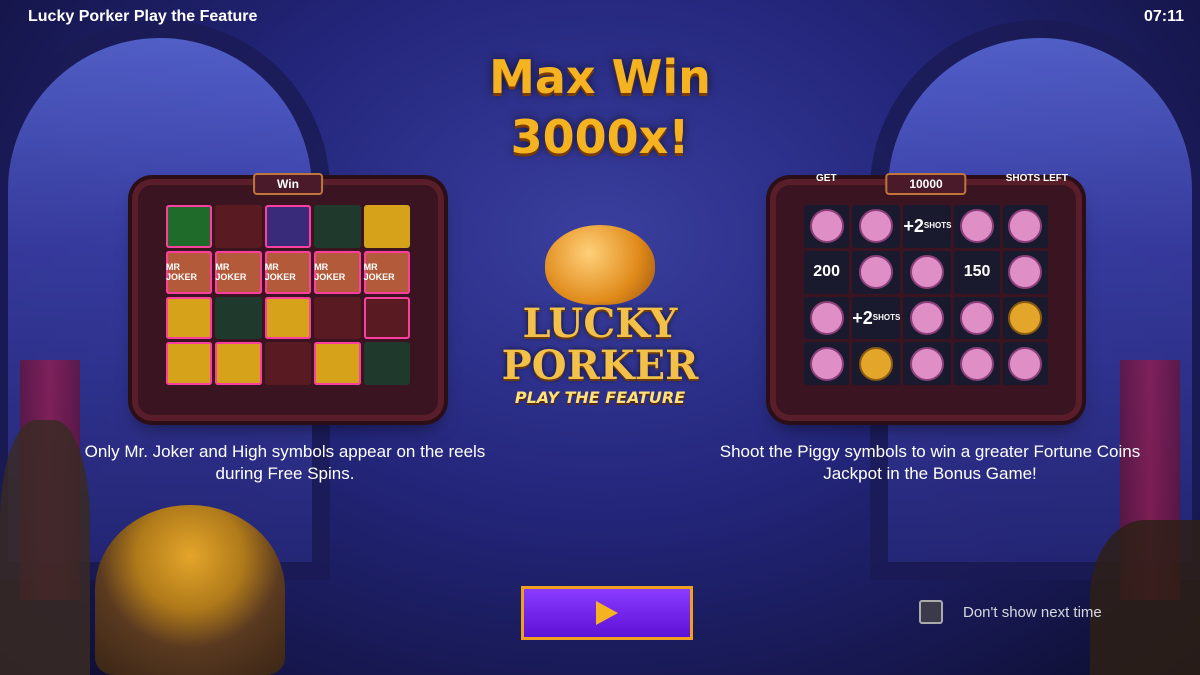  What do you see at coordinates (931, 612) in the screenshot?
I see `dont-show-checkbox` at bounding box center [931, 612].